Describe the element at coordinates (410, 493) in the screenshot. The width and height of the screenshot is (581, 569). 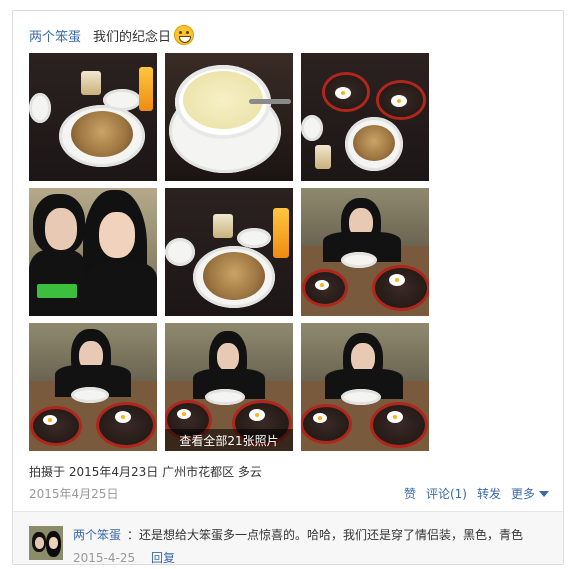
I see `like-button: 赞` at that location.